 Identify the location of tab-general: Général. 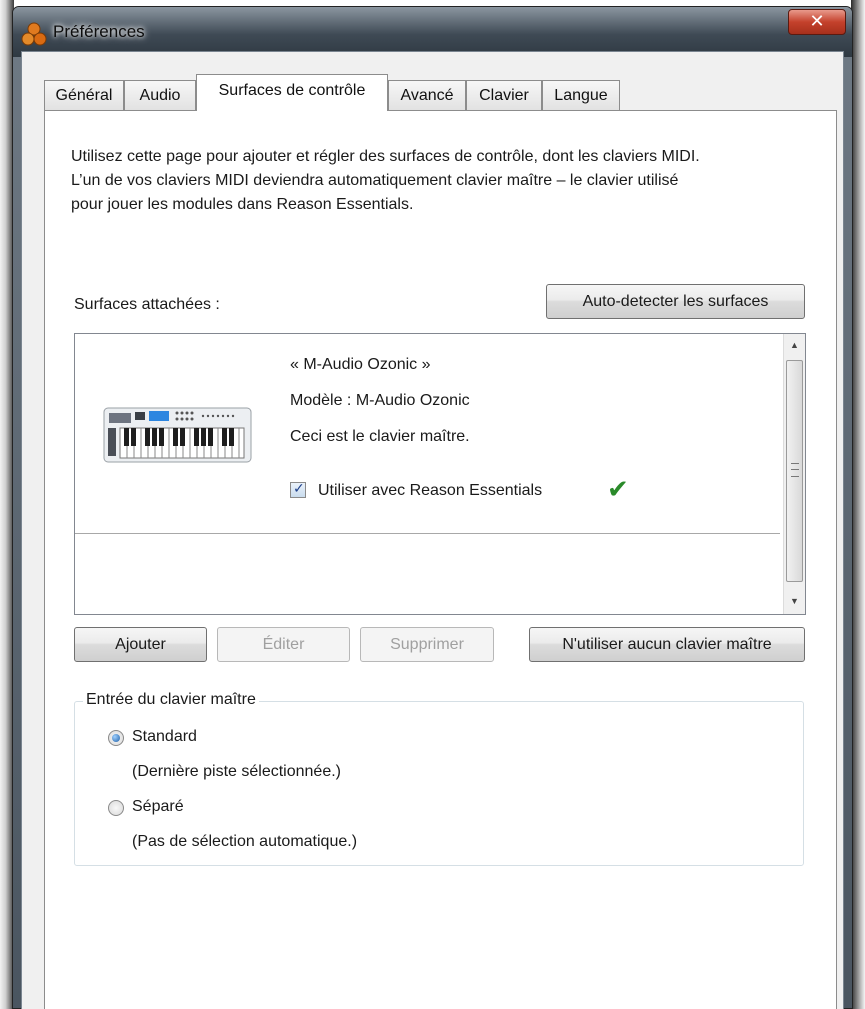
(84, 95).